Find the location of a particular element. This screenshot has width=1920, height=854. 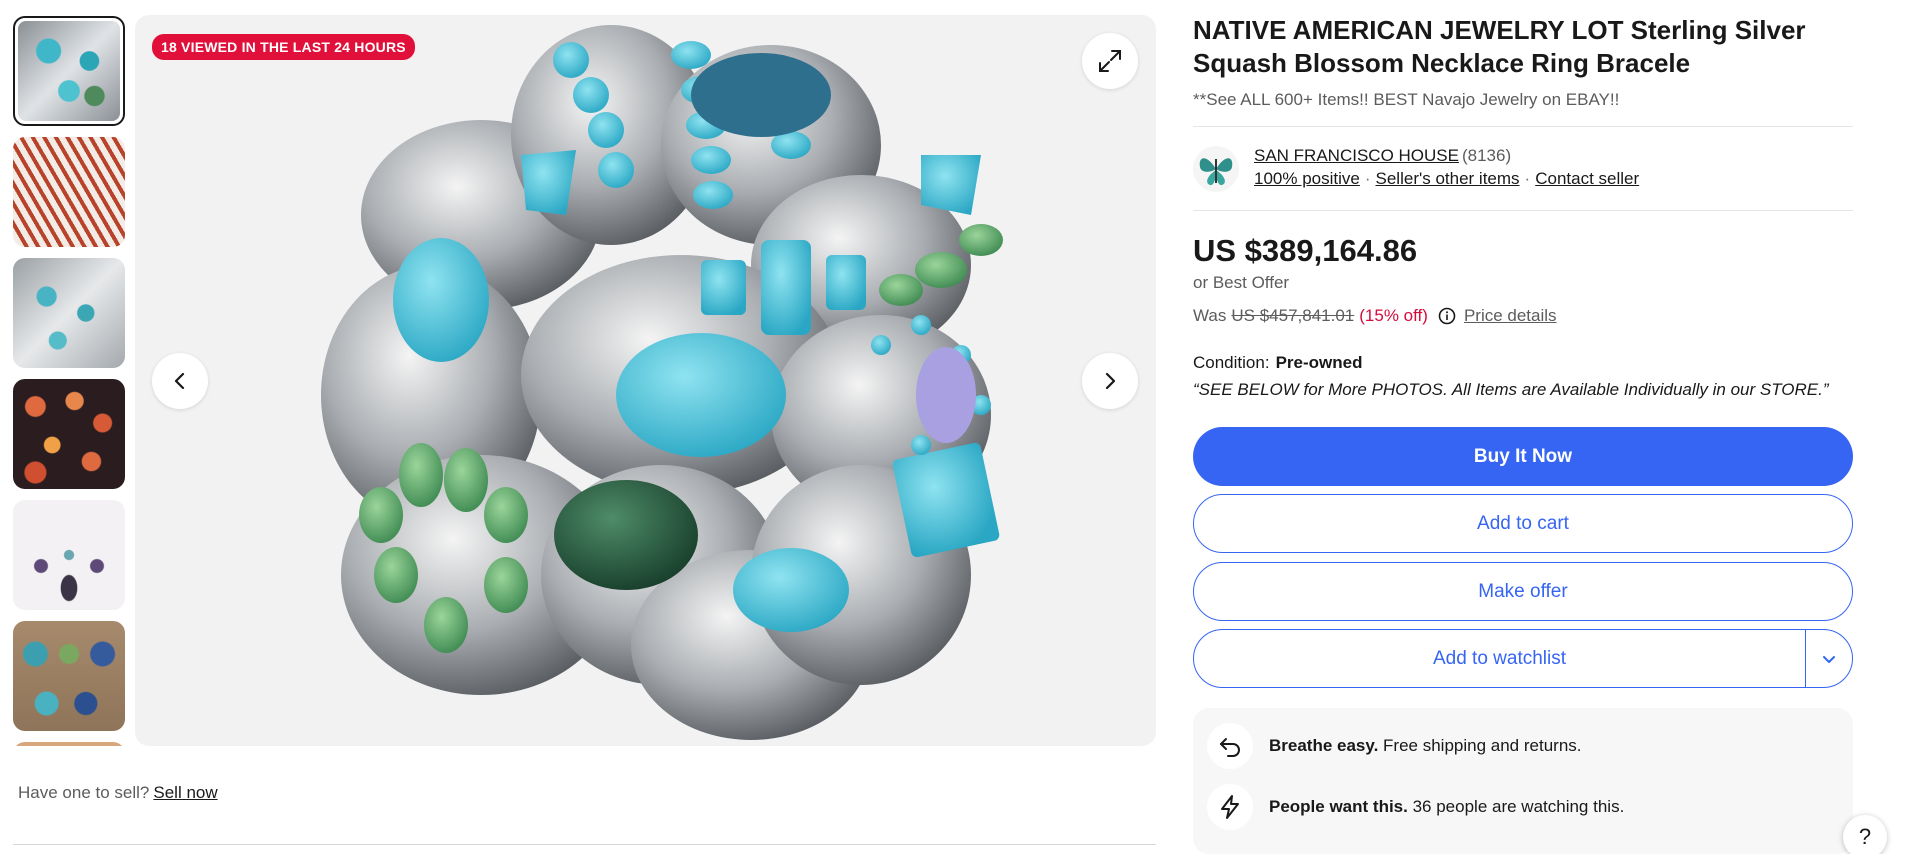

item-price: US $389,164.86 is located at coordinates (1305, 250).